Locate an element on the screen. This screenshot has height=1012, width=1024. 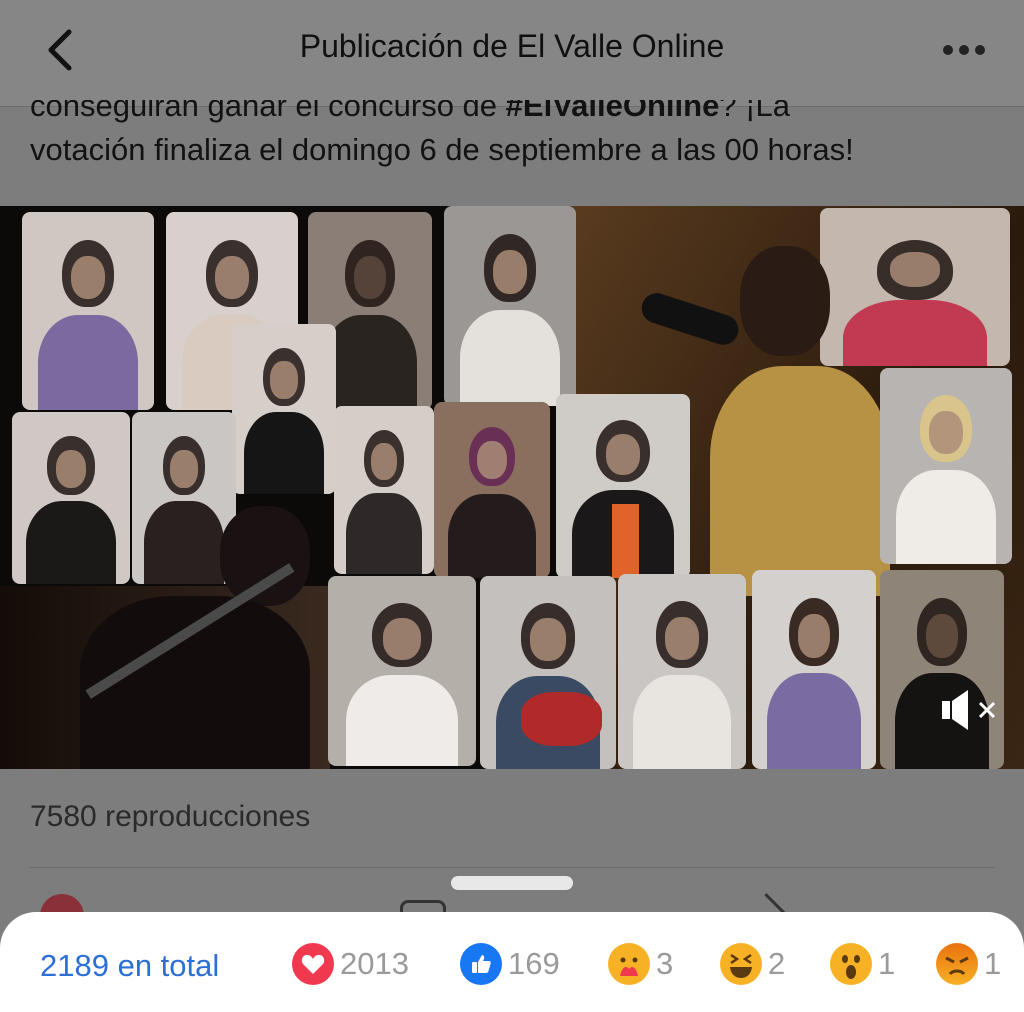
divider is located at coordinates (512, 867).